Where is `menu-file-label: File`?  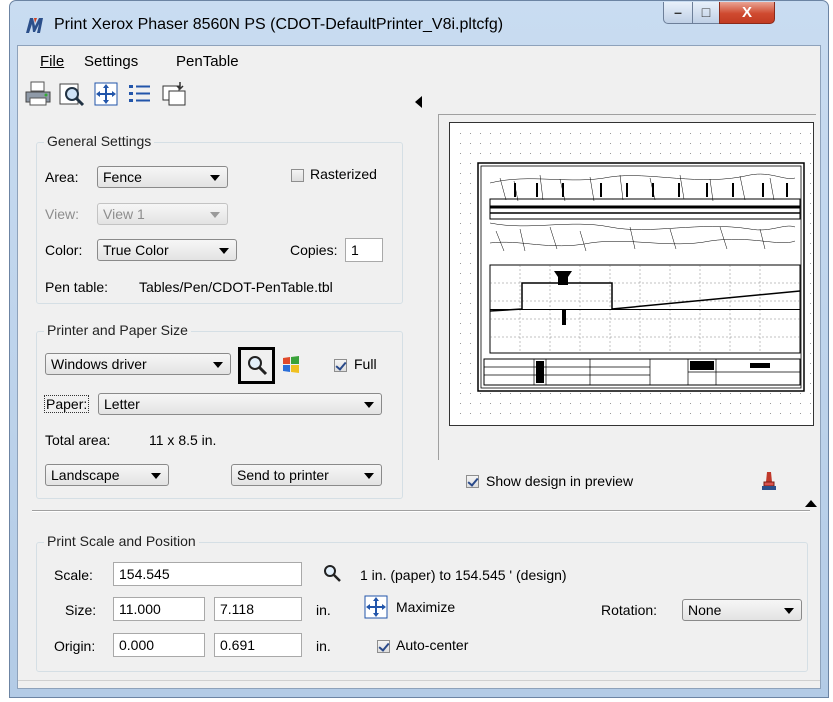
menu-file-label: File is located at coordinates (52, 61).